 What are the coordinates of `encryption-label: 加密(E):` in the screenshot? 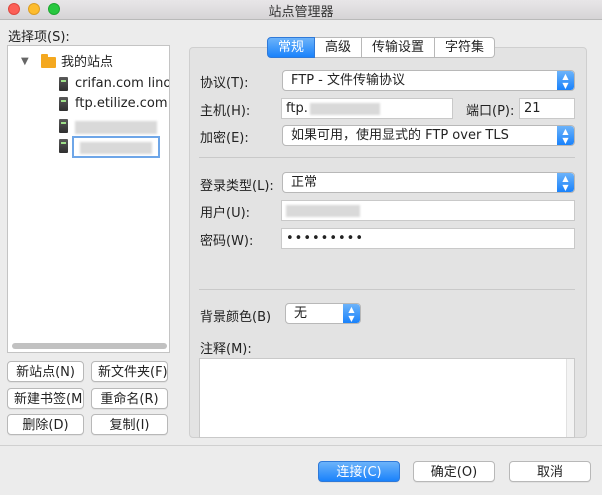 It's located at (224, 138).